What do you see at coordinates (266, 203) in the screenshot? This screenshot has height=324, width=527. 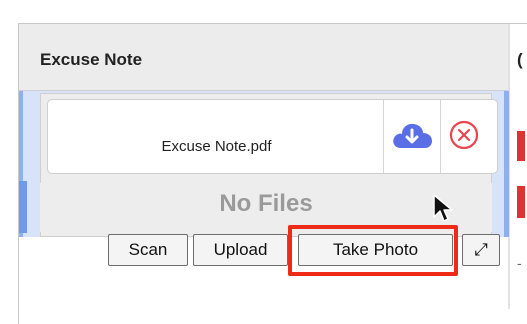 I see `no-files-message: No Files` at bounding box center [266, 203].